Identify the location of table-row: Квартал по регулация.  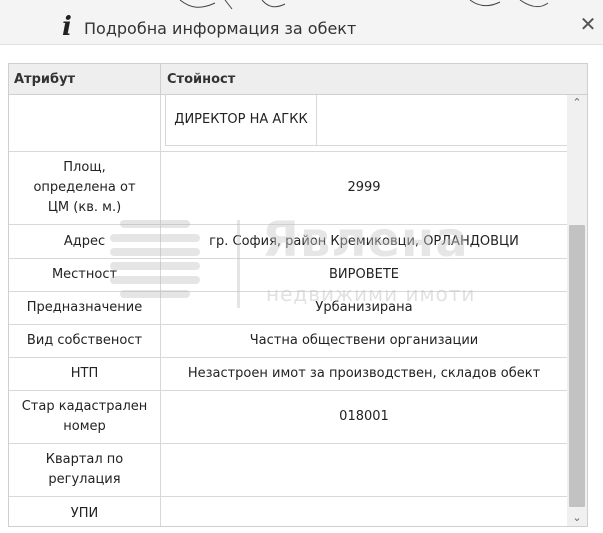
(288, 470).